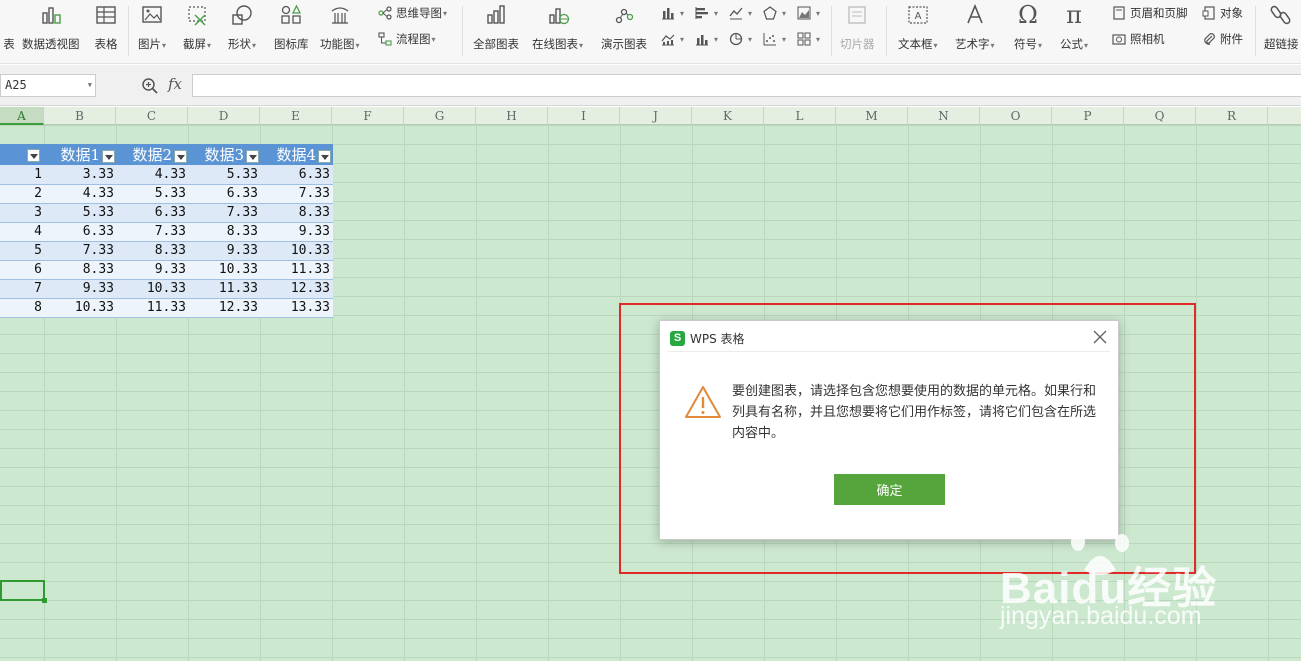  Describe the element at coordinates (22, 194) in the screenshot. I see `table-cell: 2` at that location.